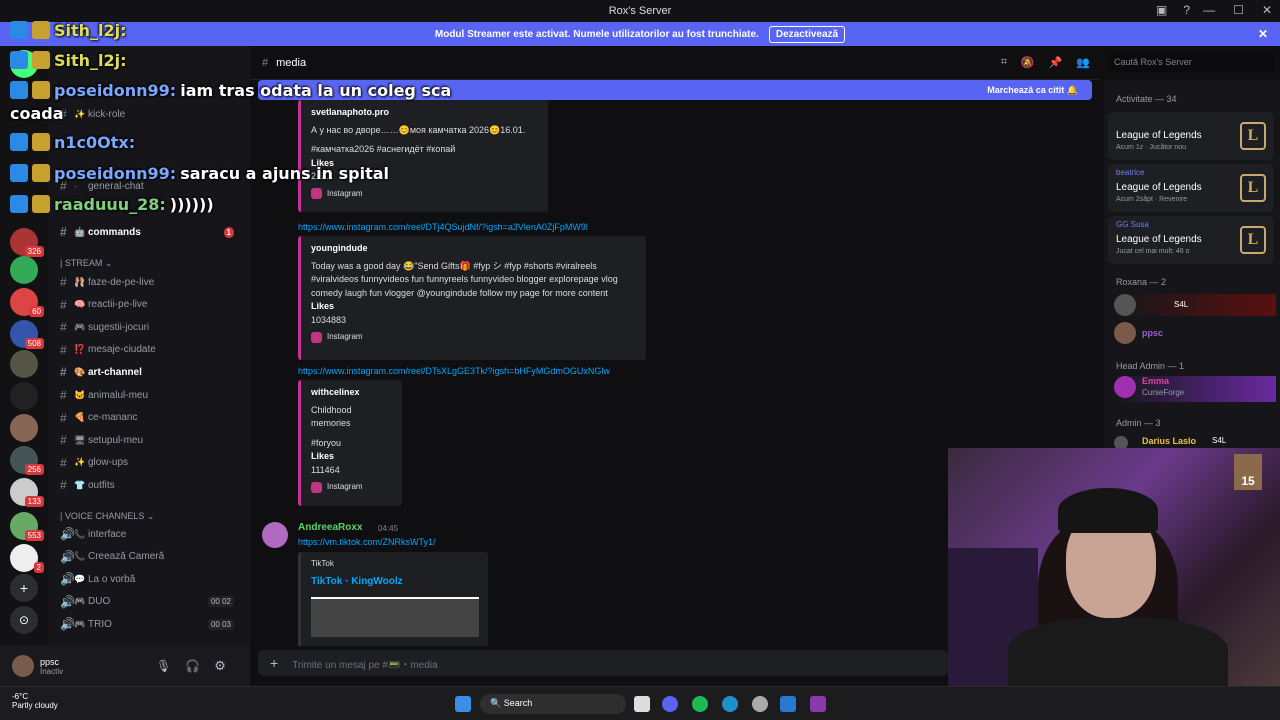  Describe the element at coordinates (345, 486) in the screenshot. I see `embed-footer: Instagram` at that location.